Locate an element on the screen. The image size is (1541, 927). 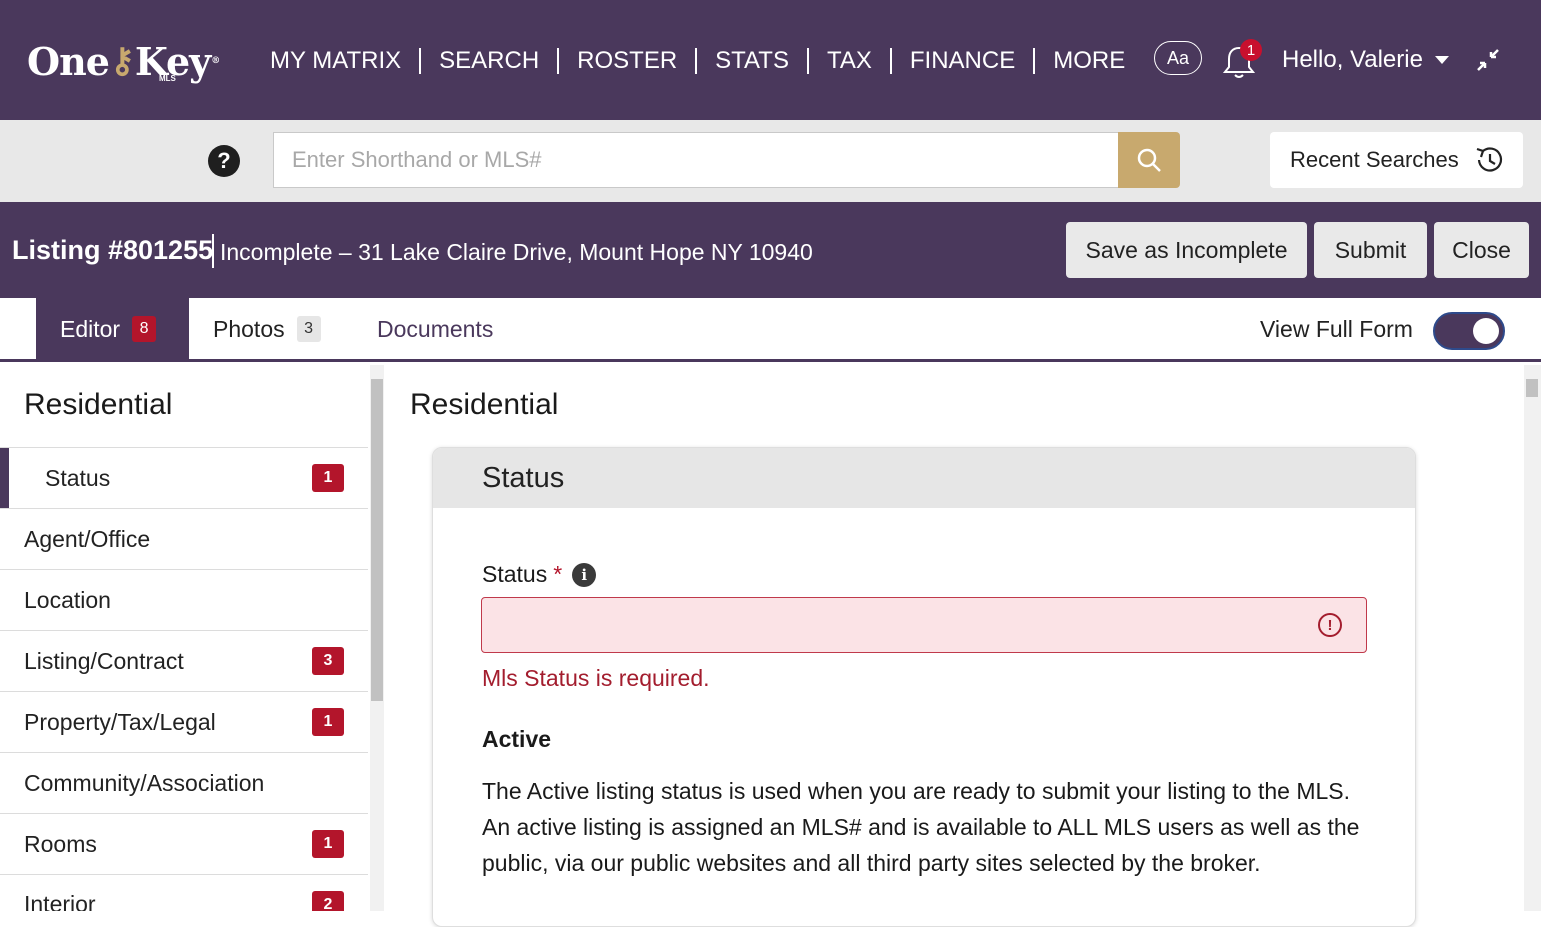
toggle-knob is located at coordinates (1486, 331).